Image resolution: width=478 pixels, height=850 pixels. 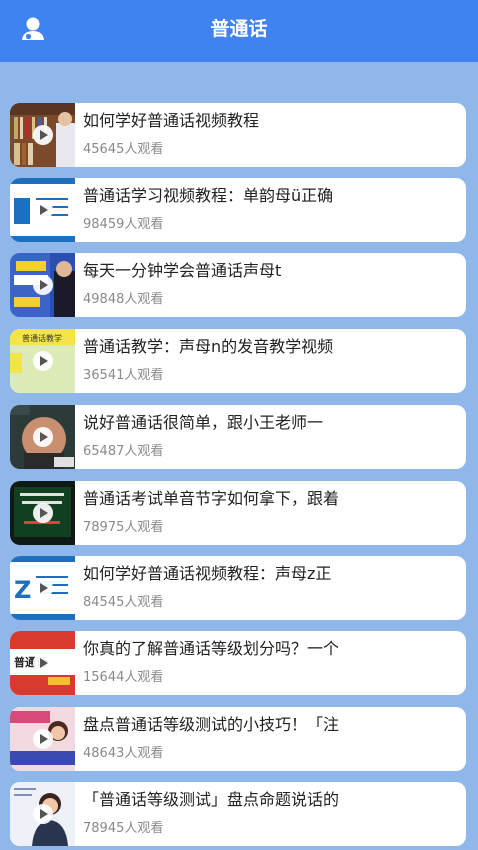 What do you see at coordinates (238, 361) in the screenshot?
I see `video-item: 普通话教学 普通话教学：声母n的发音教学视频 36541人观看` at bounding box center [238, 361].